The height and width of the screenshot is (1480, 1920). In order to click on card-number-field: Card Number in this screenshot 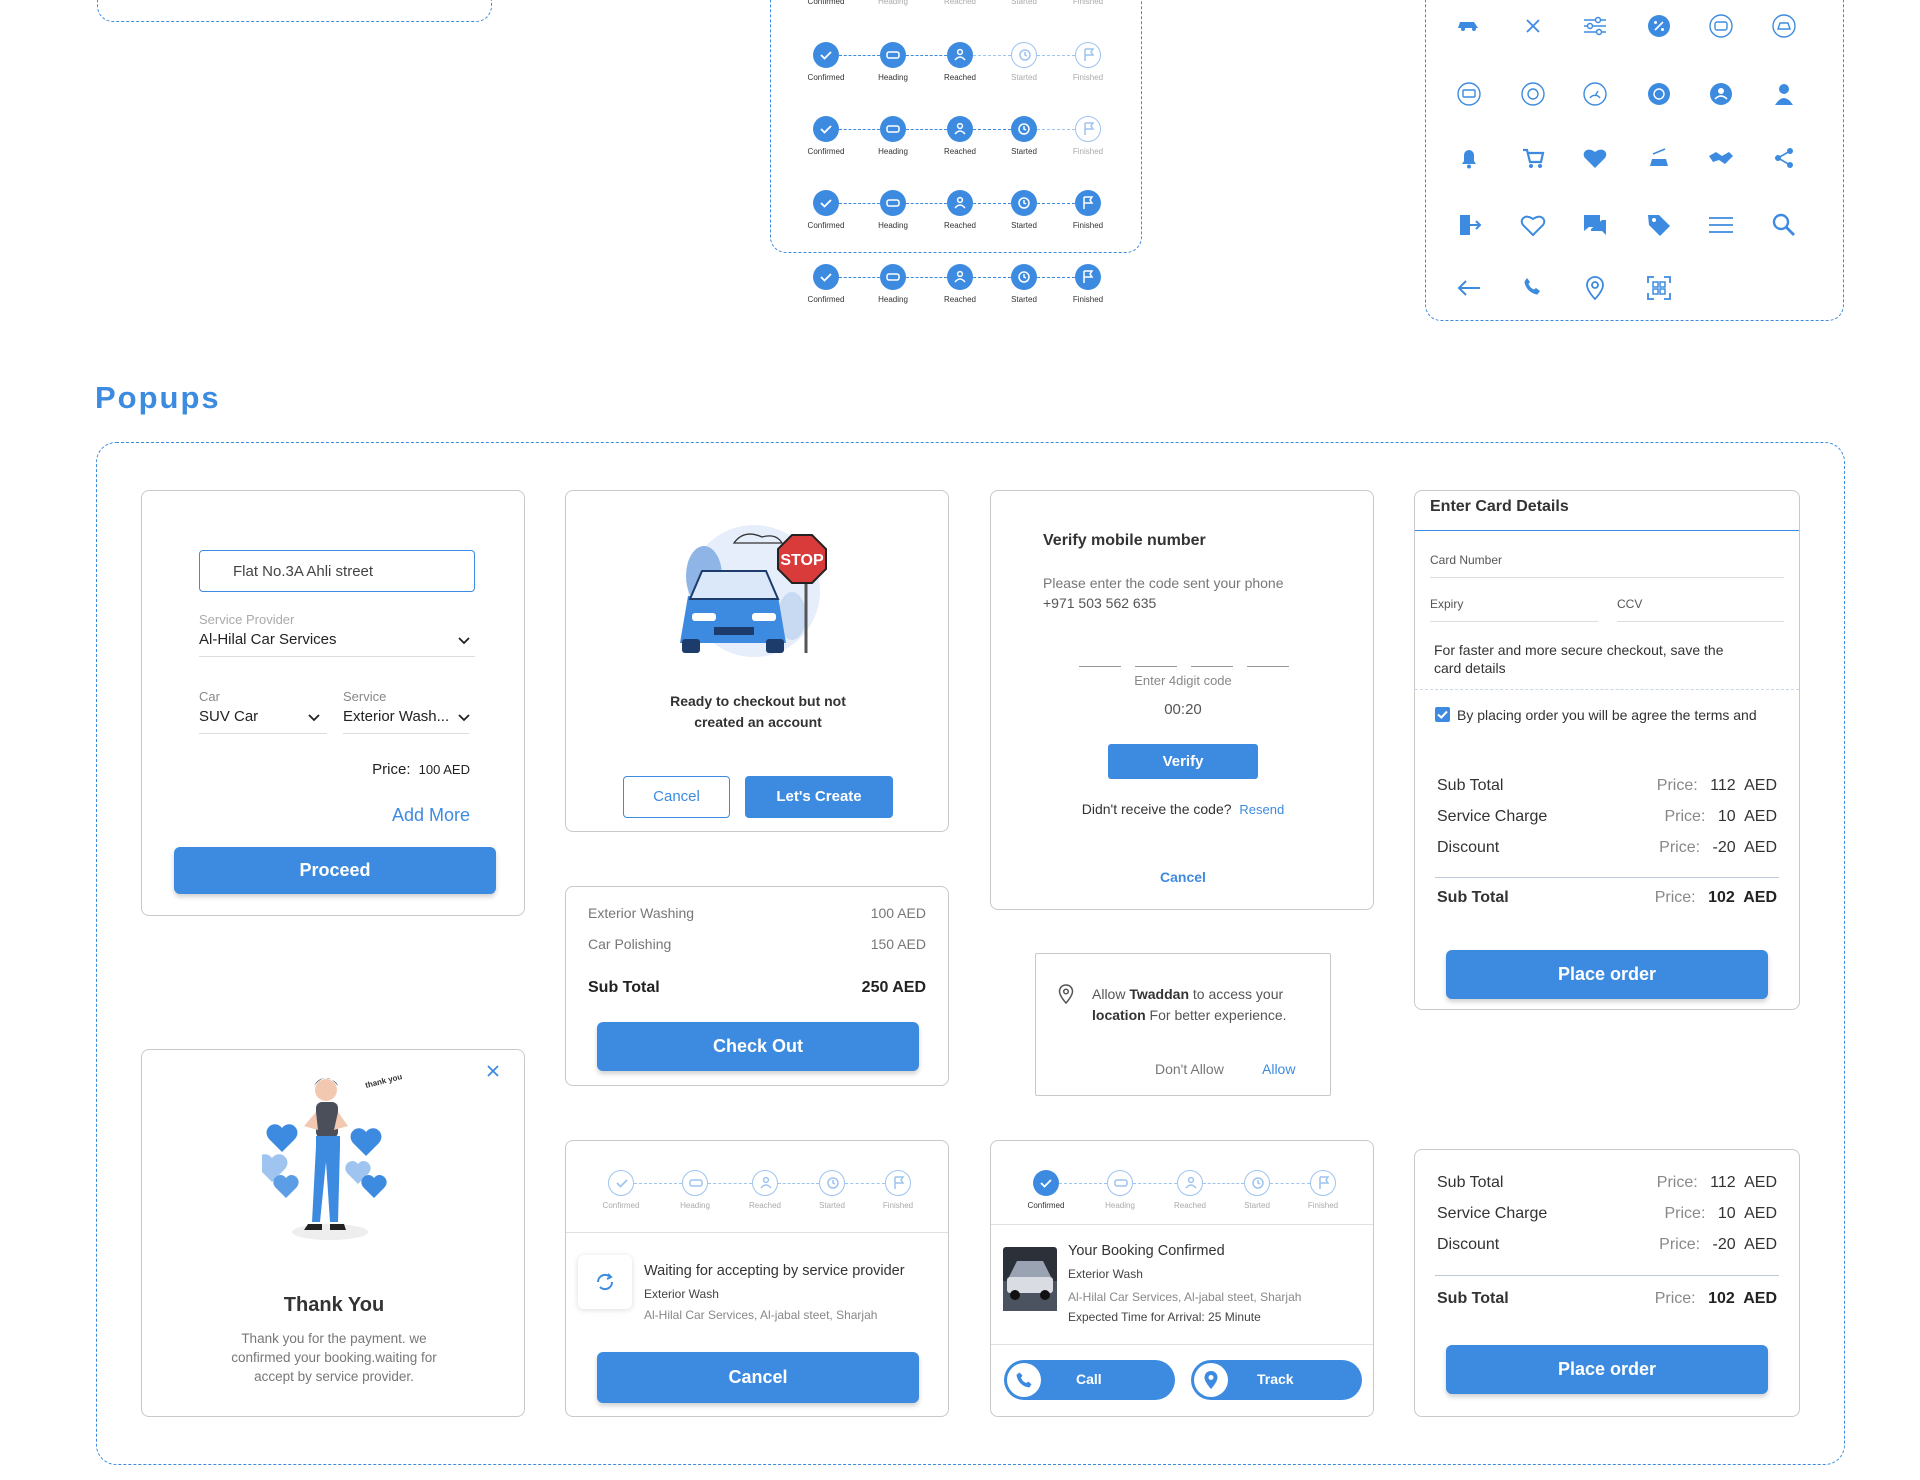, I will do `click(1607, 564)`.